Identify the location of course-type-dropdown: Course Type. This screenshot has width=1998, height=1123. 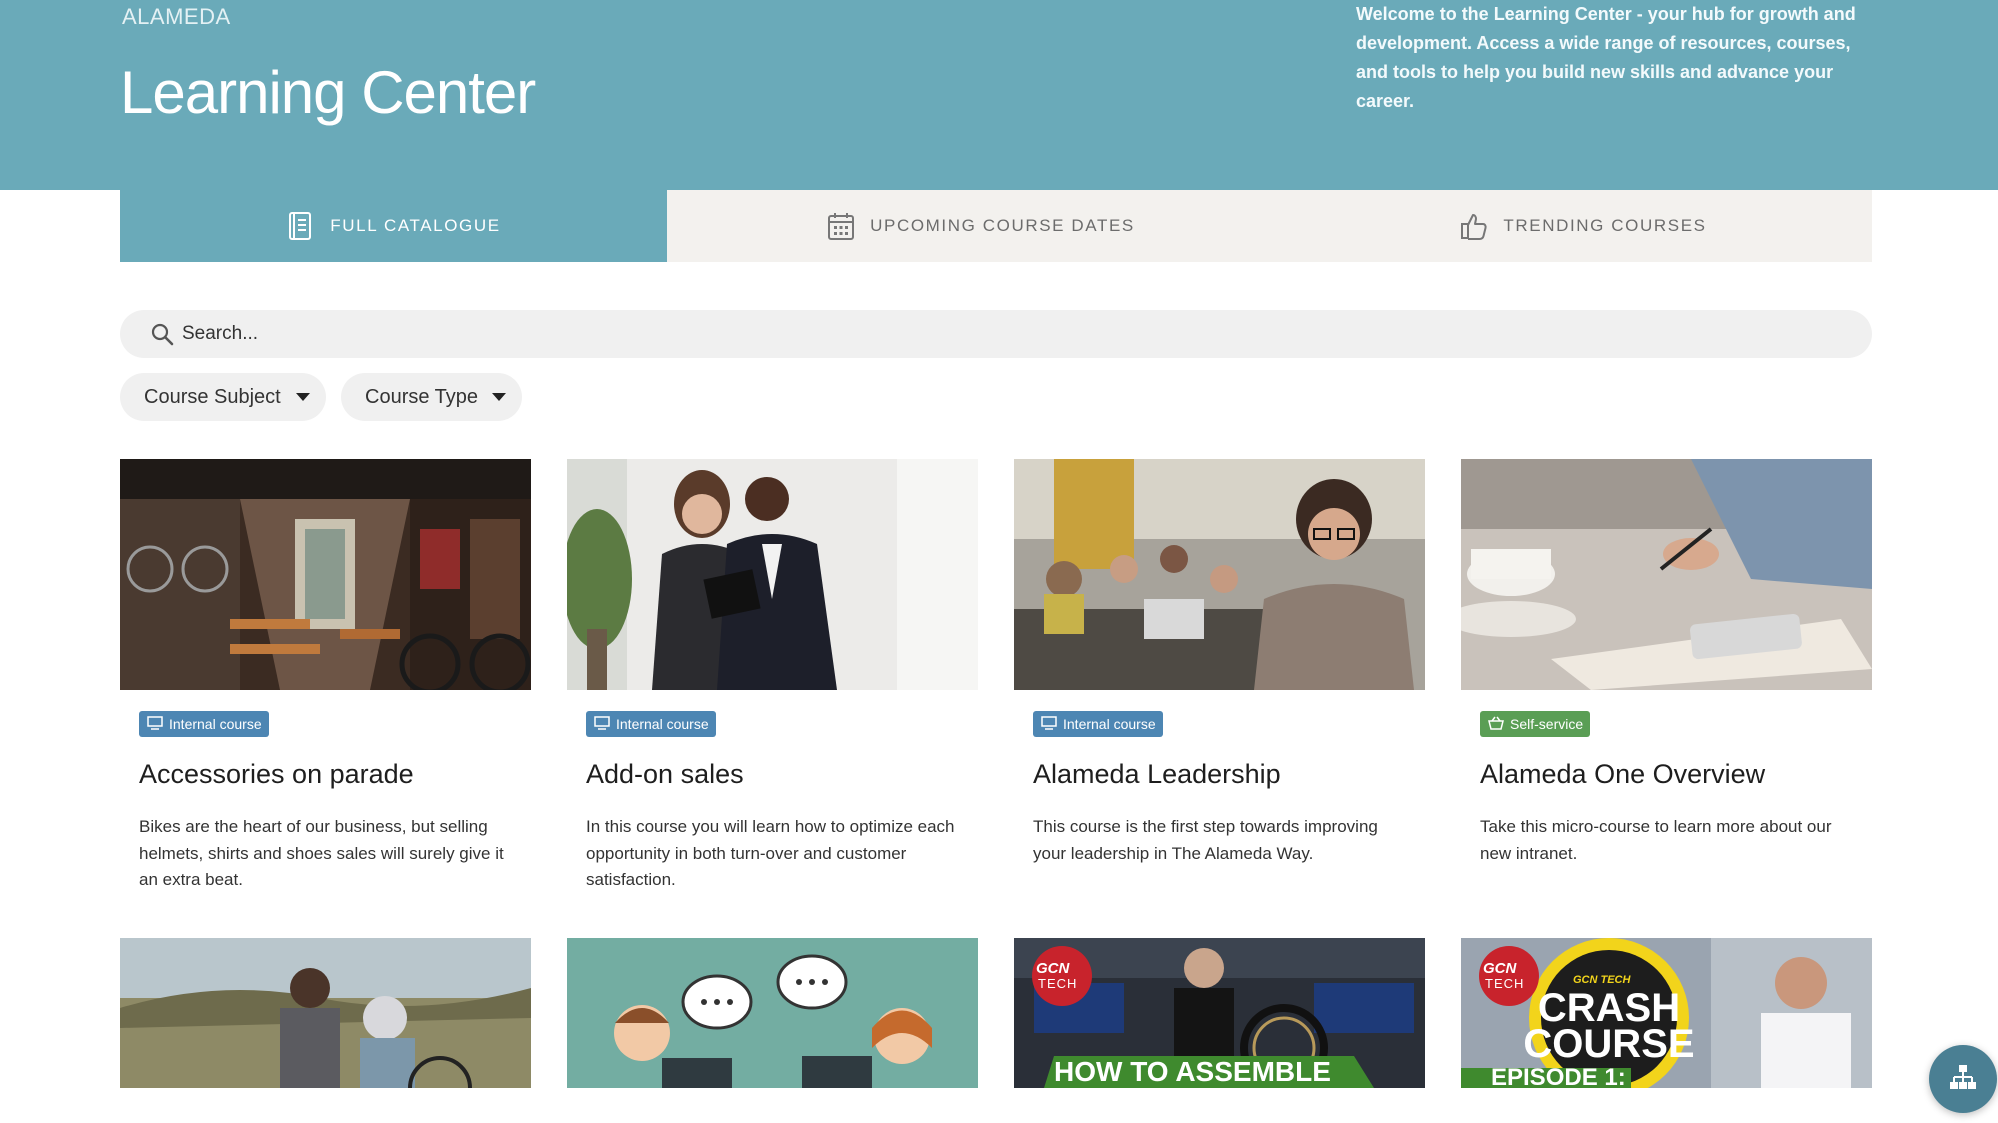
(431, 397).